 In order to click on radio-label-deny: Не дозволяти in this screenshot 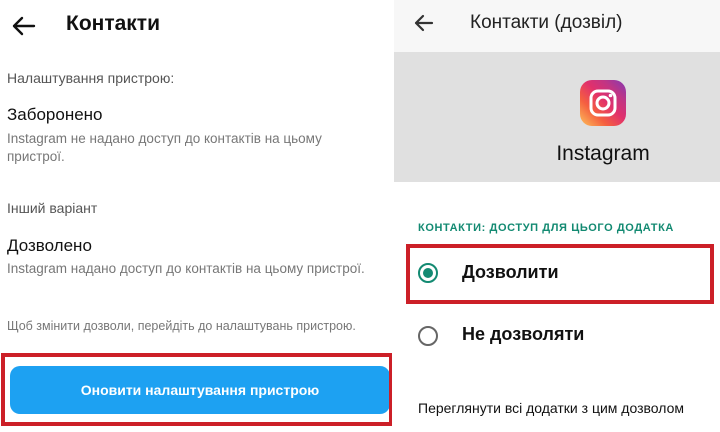, I will do `click(523, 334)`.